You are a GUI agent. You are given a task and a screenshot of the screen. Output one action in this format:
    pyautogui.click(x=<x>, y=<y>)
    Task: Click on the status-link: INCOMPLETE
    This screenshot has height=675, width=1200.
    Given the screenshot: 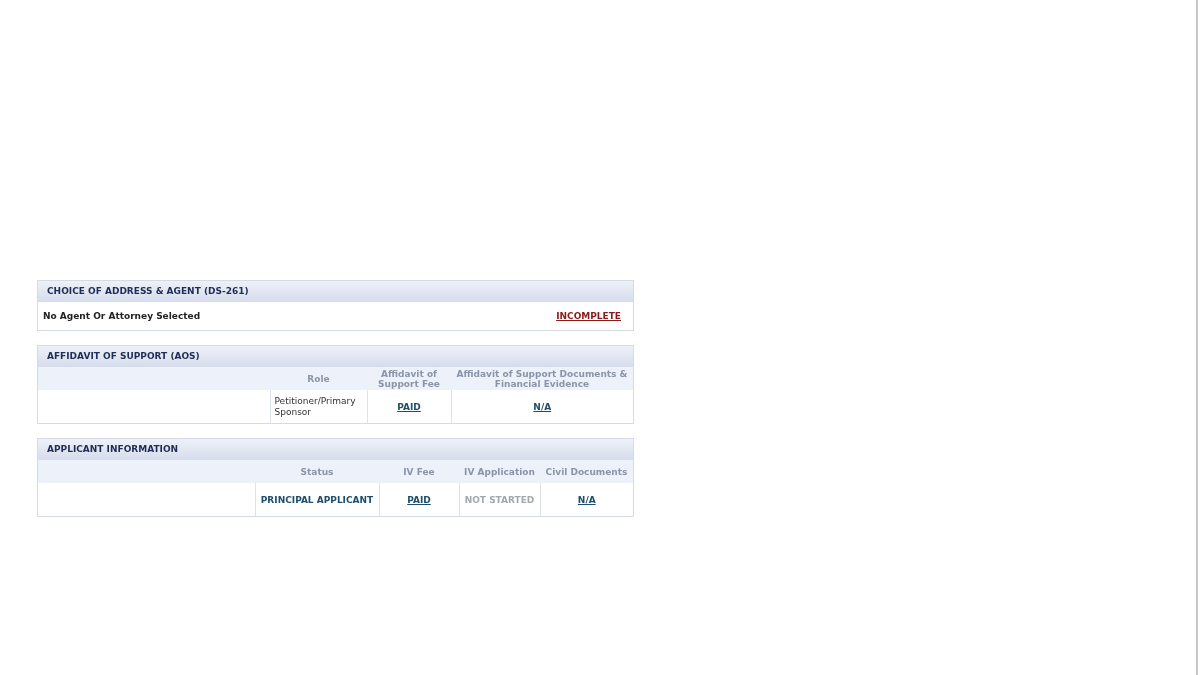 What is the action you would take?
    pyautogui.click(x=588, y=316)
    